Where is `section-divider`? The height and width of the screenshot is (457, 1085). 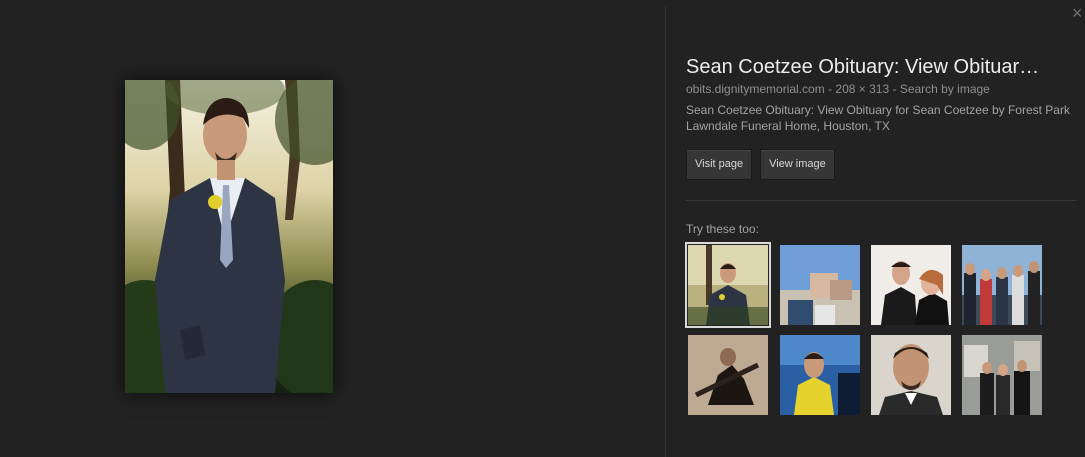
section-divider is located at coordinates (881, 200).